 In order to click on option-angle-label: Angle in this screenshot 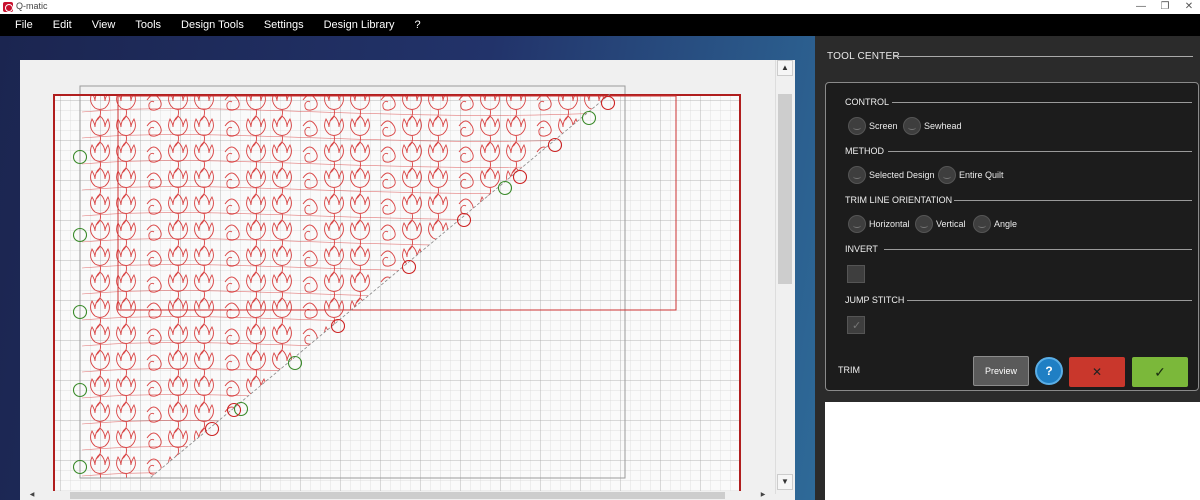, I will do `click(1006, 224)`.